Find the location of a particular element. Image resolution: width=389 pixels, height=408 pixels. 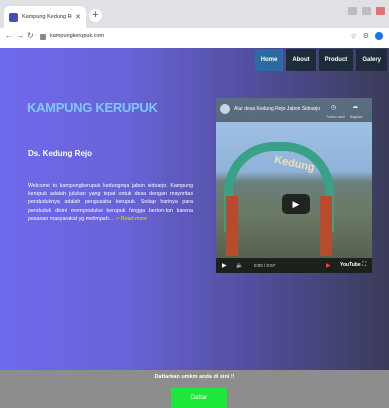

page-subtitle: Ds. Kedung Rejo is located at coordinates (60, 153).